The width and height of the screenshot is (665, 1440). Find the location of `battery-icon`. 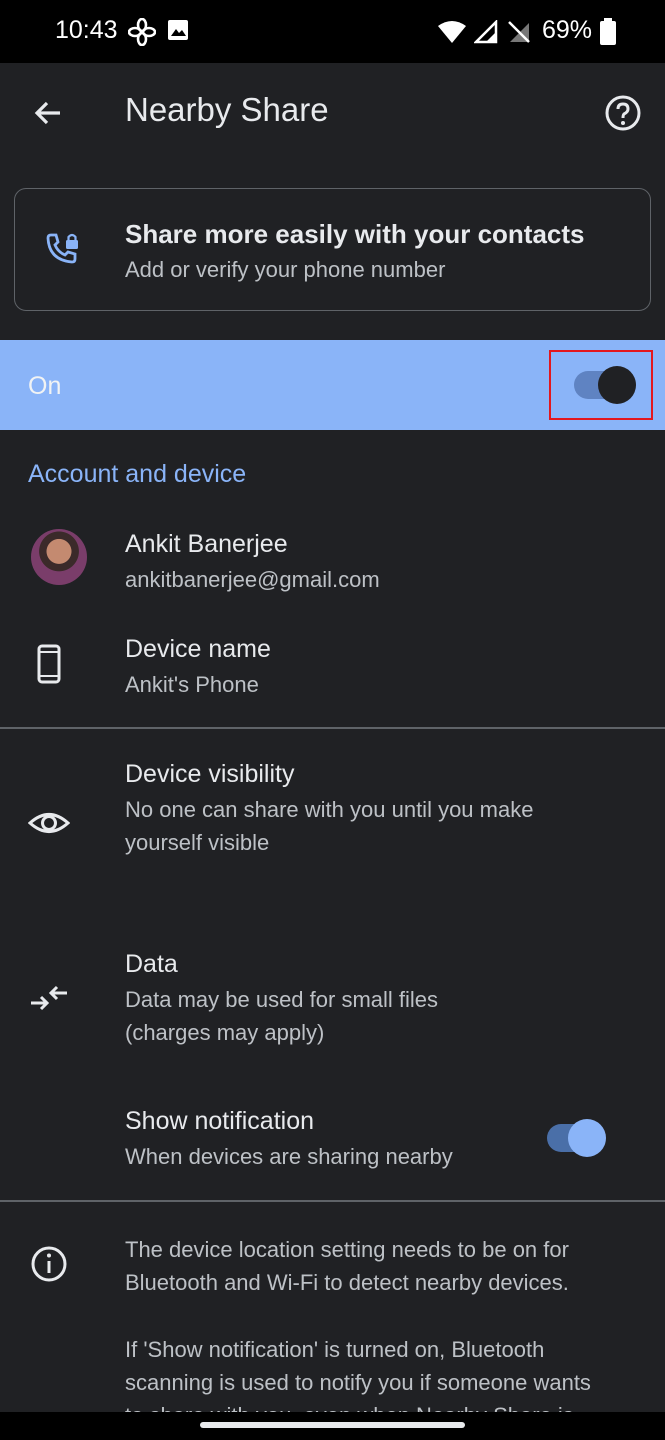

battery-icon is located at coordinates (608, 31).